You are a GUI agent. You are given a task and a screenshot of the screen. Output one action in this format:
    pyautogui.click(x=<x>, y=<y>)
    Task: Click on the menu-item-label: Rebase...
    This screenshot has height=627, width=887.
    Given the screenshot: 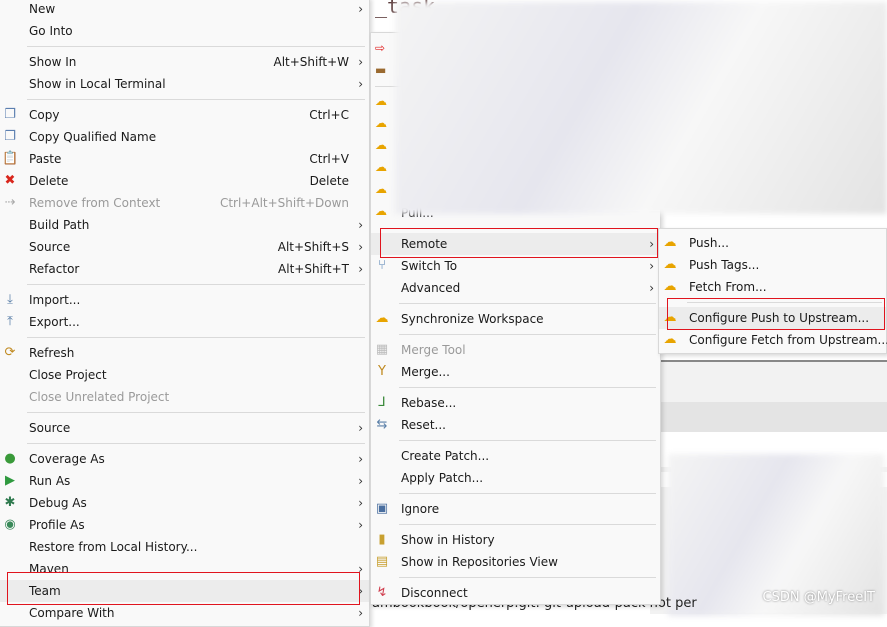 What is the action you would take?
    pyautogui.click(x=429, y=403)
    